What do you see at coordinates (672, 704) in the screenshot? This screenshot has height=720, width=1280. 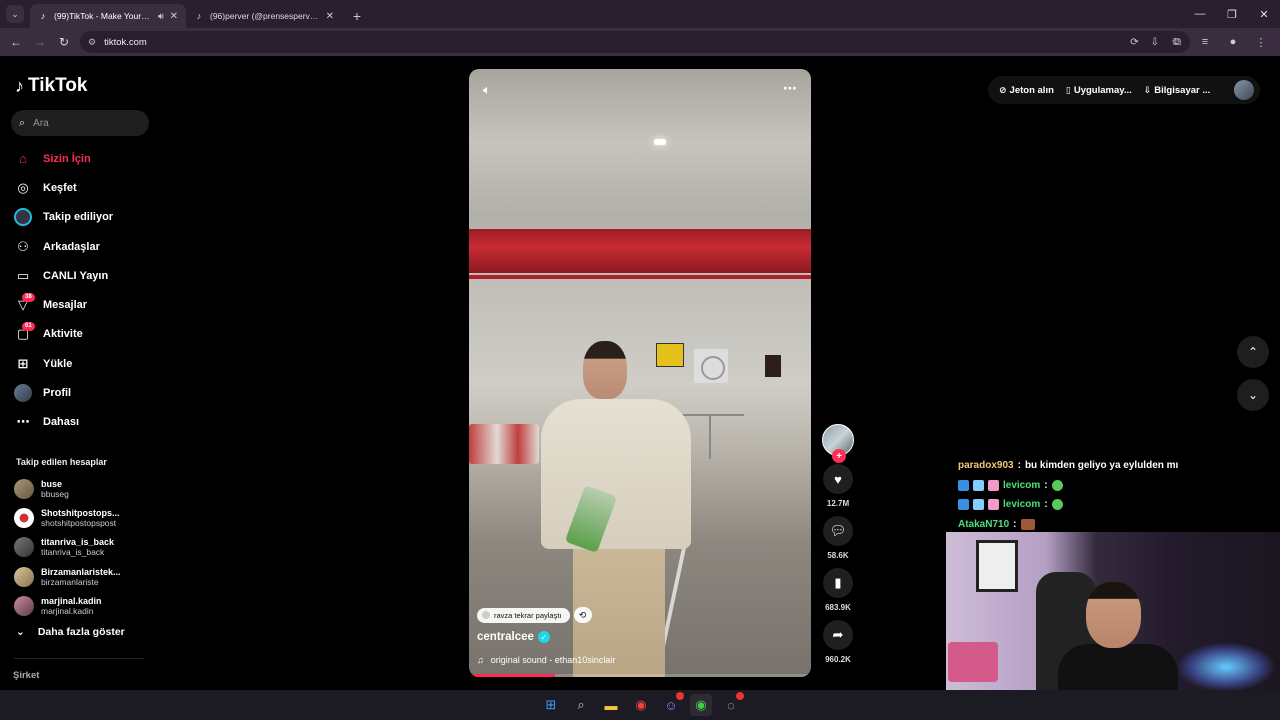 I see `discord-icon: ☺` at bounding box center [672, 704].